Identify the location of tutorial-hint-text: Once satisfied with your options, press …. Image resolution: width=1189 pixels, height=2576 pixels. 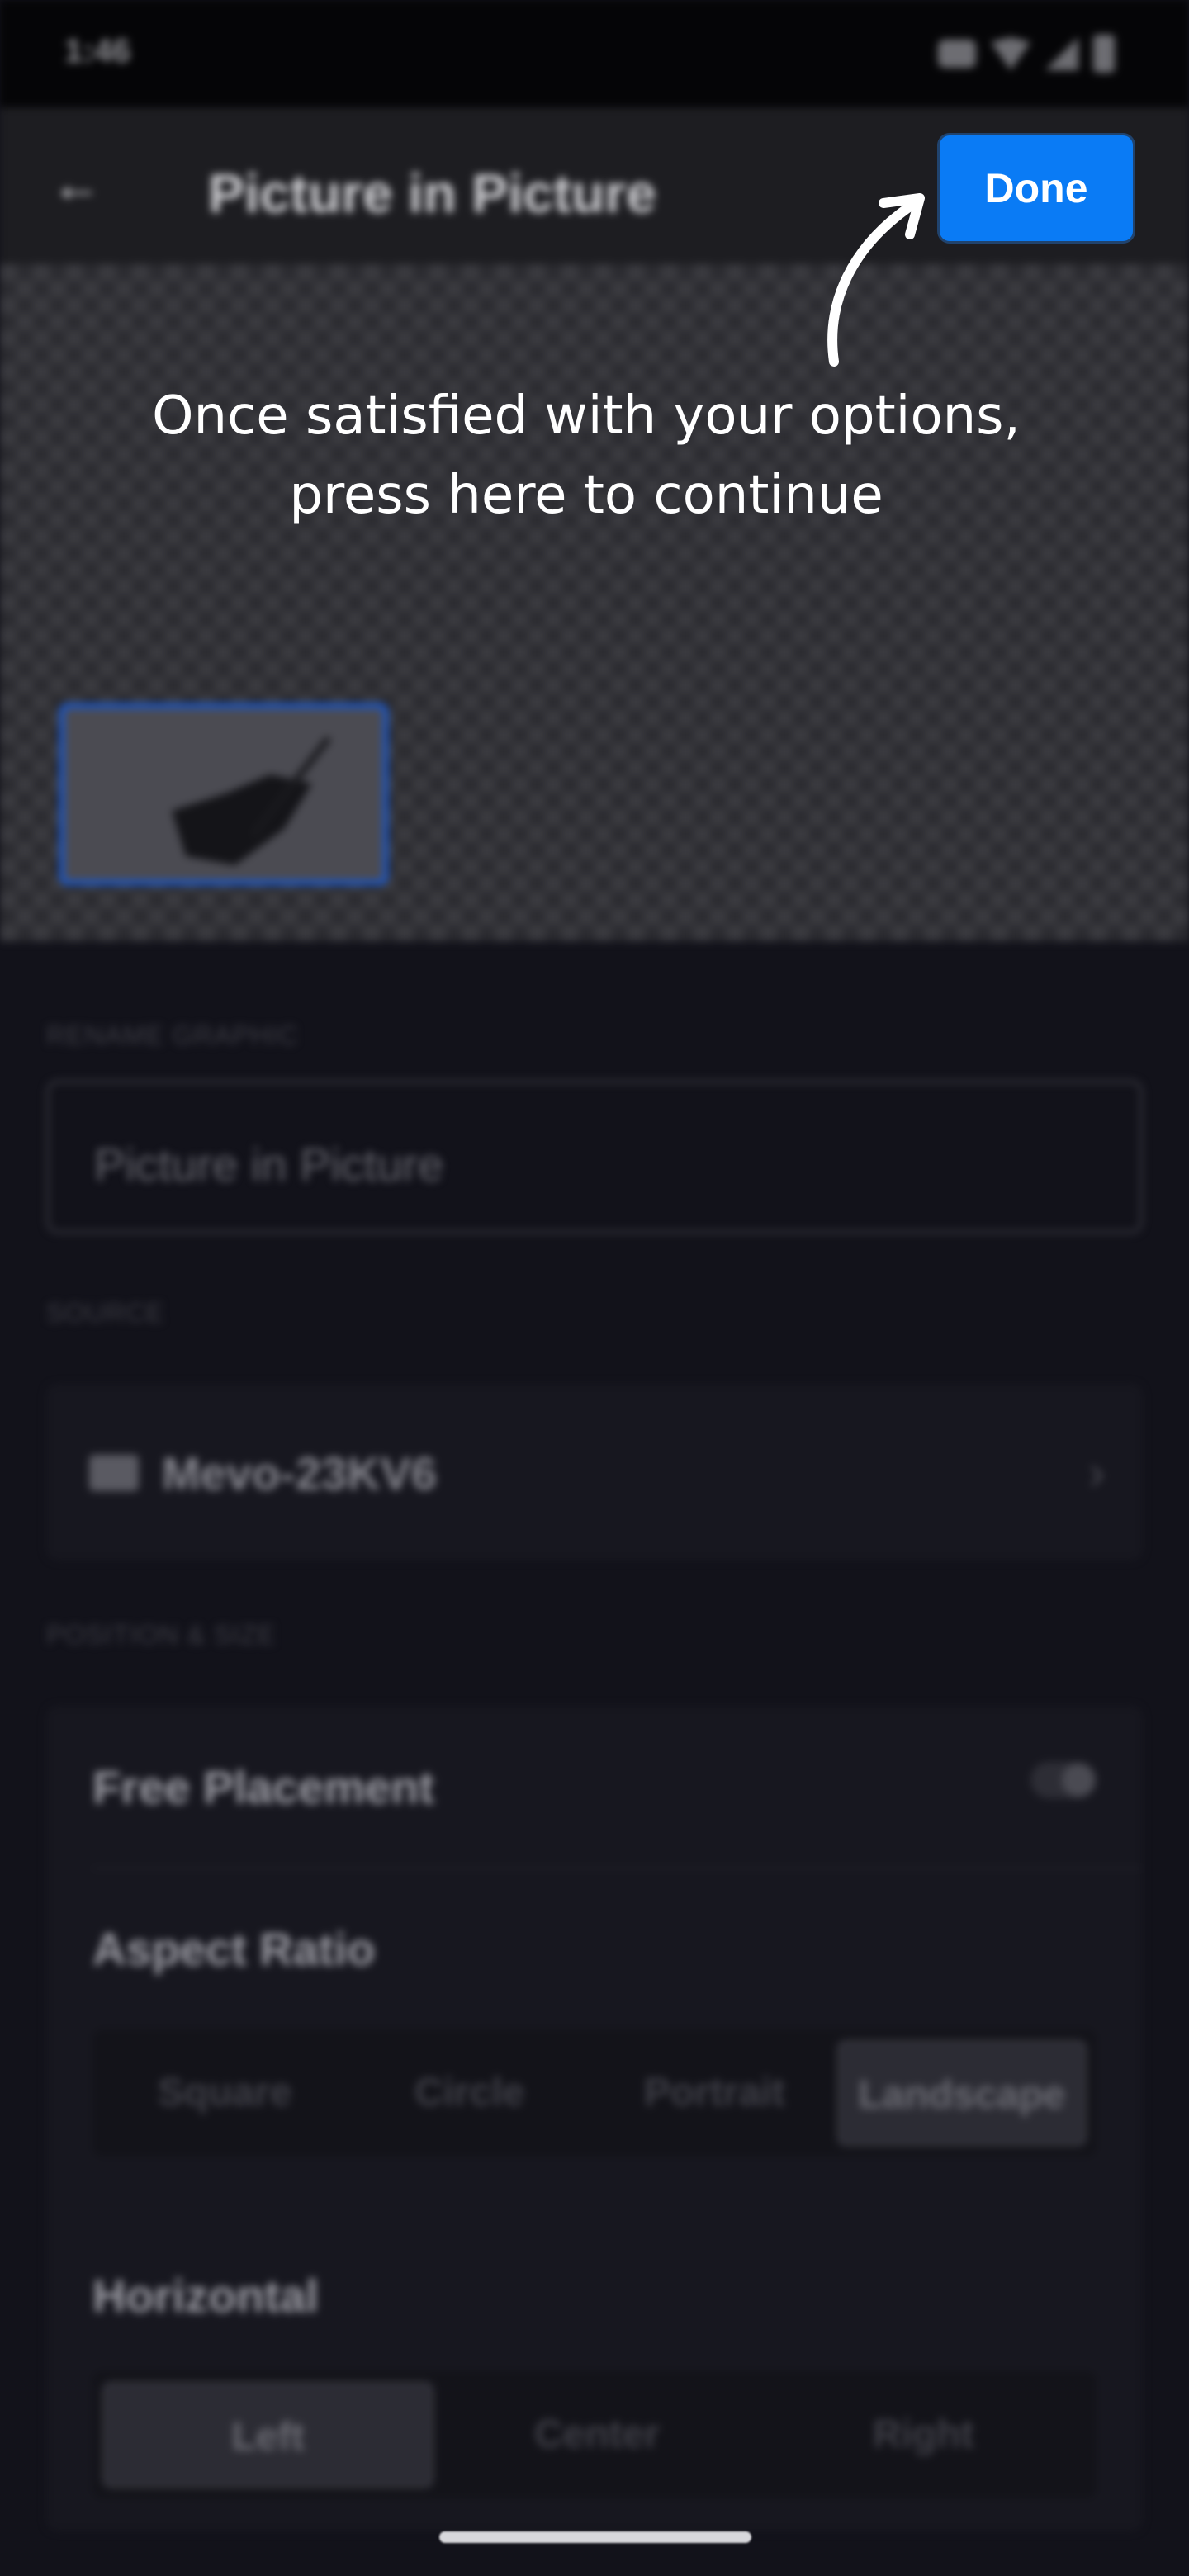
(586, 455).